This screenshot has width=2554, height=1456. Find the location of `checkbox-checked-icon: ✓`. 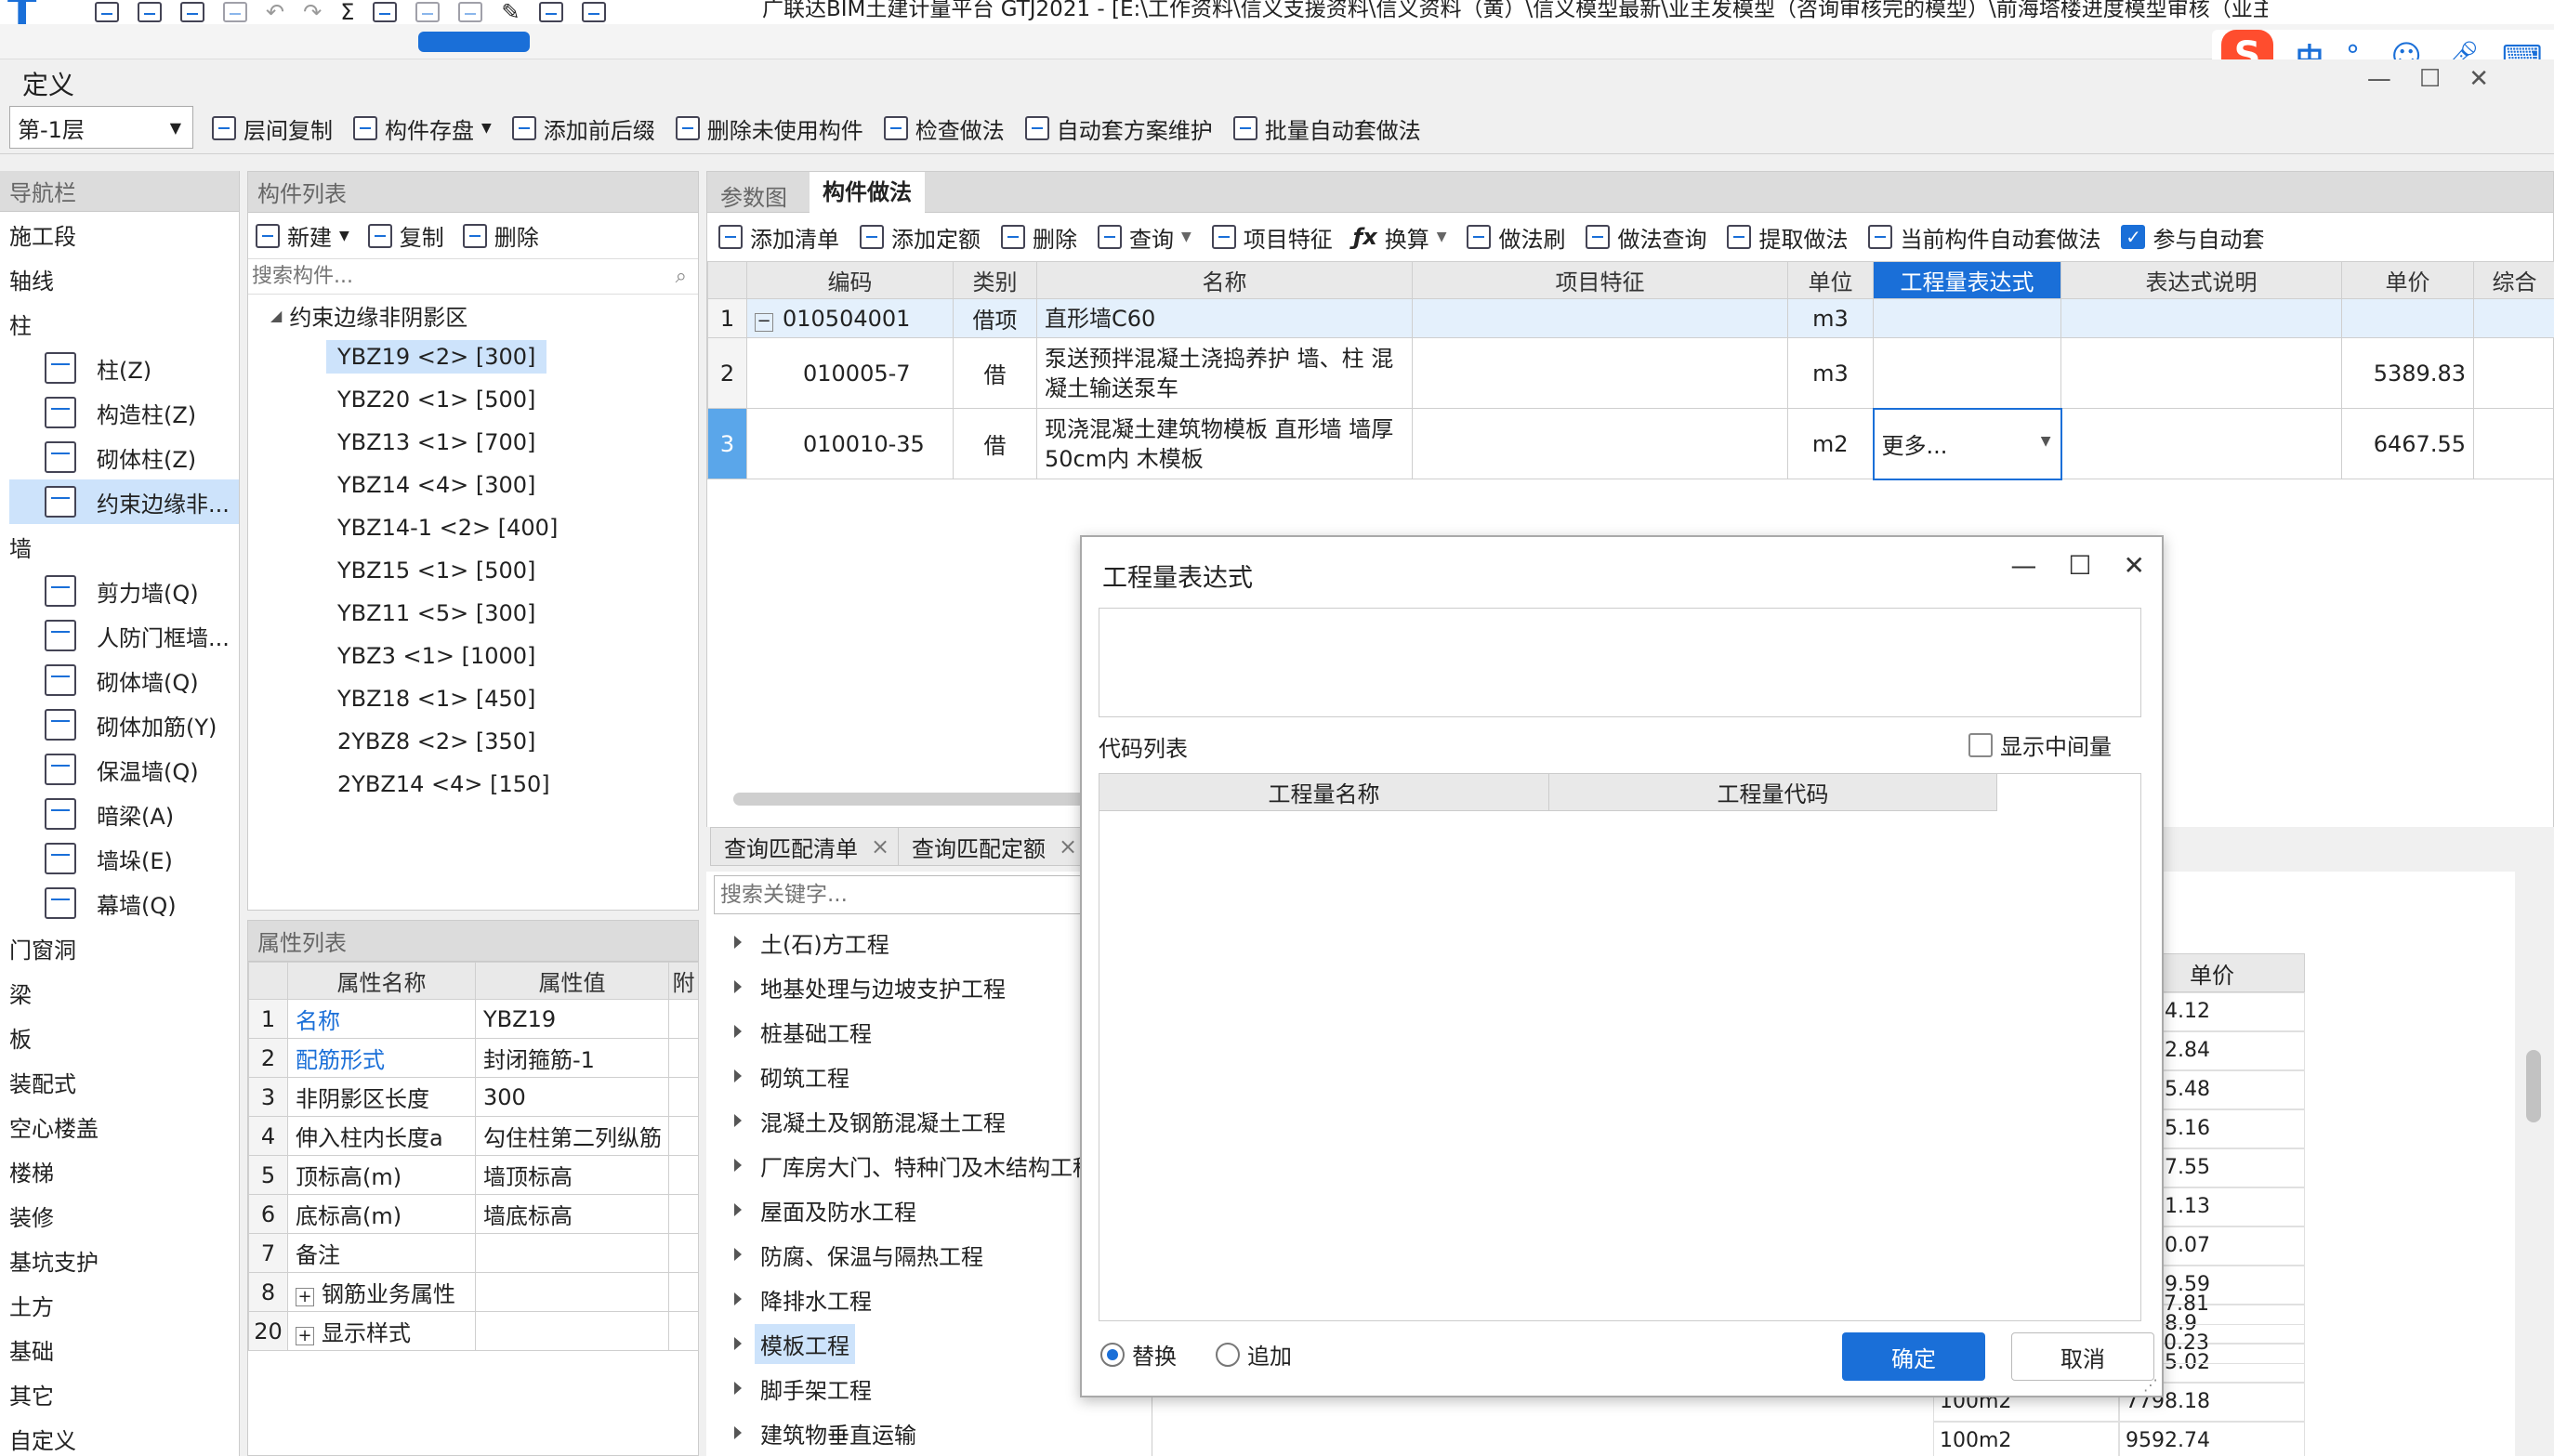

checkbox-checked-icon: ✓ is located at coordinates (2134, 237).